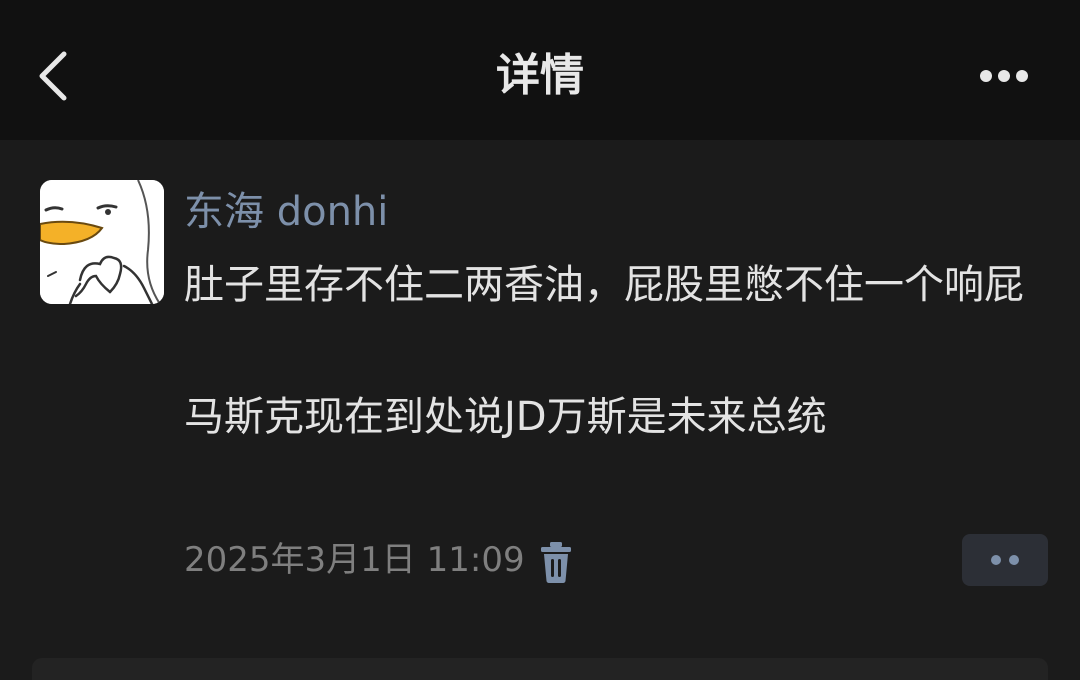 This screenshot has height=680, width=1080. I want to click on more-button, so click(1004, 76).